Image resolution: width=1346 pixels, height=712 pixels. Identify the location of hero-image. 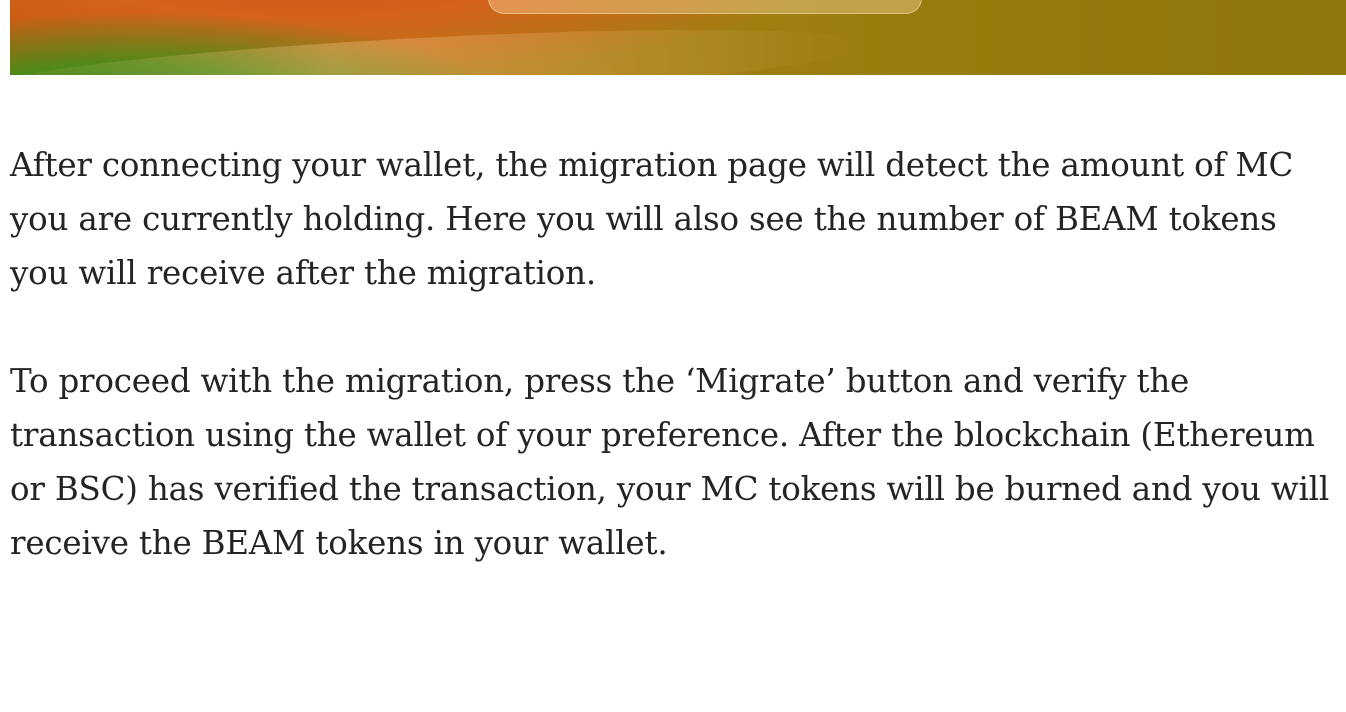
(678, 37).